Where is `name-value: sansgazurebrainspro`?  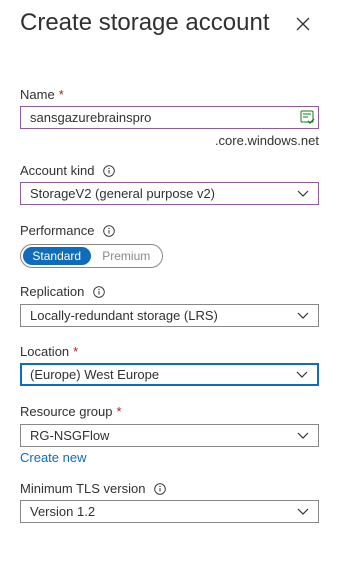 name-value: sansgazurebrainspro is located at coordinates (91, 117).